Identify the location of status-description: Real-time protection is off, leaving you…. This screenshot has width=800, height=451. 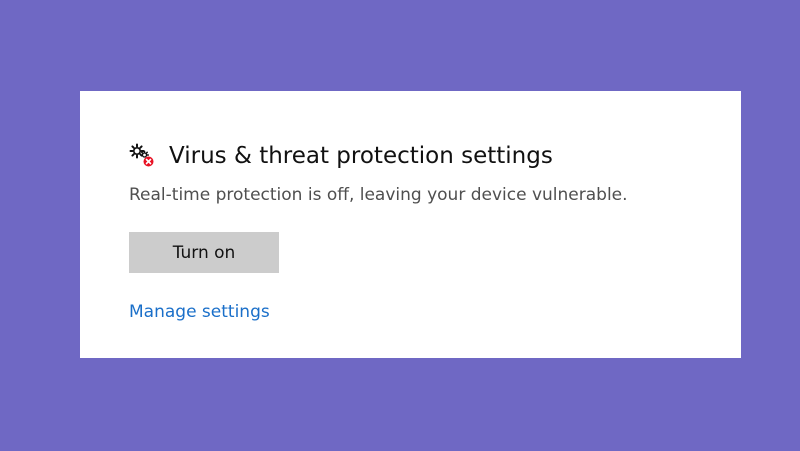
(378, 195).